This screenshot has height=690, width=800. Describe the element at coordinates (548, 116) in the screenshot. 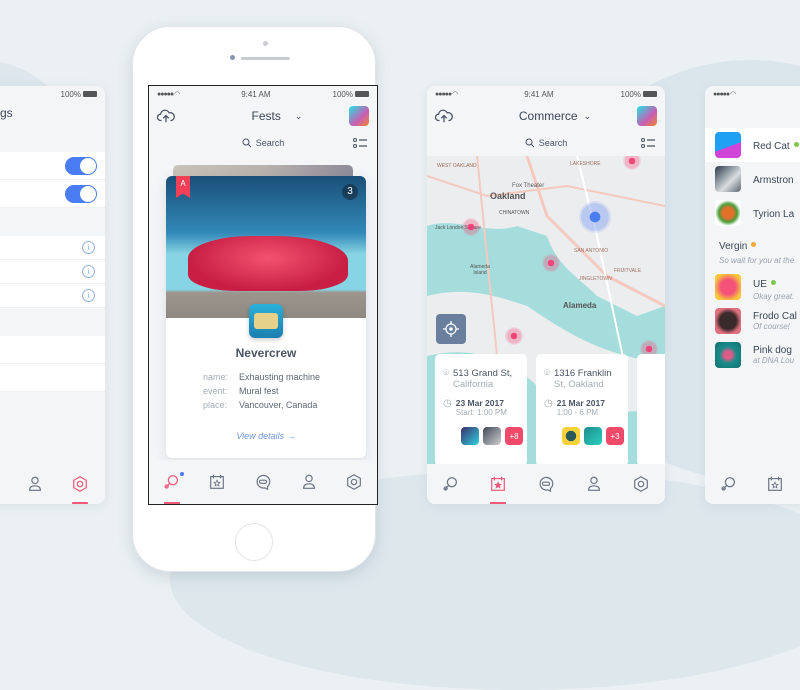

I see `page-title: Commerce` at that location.